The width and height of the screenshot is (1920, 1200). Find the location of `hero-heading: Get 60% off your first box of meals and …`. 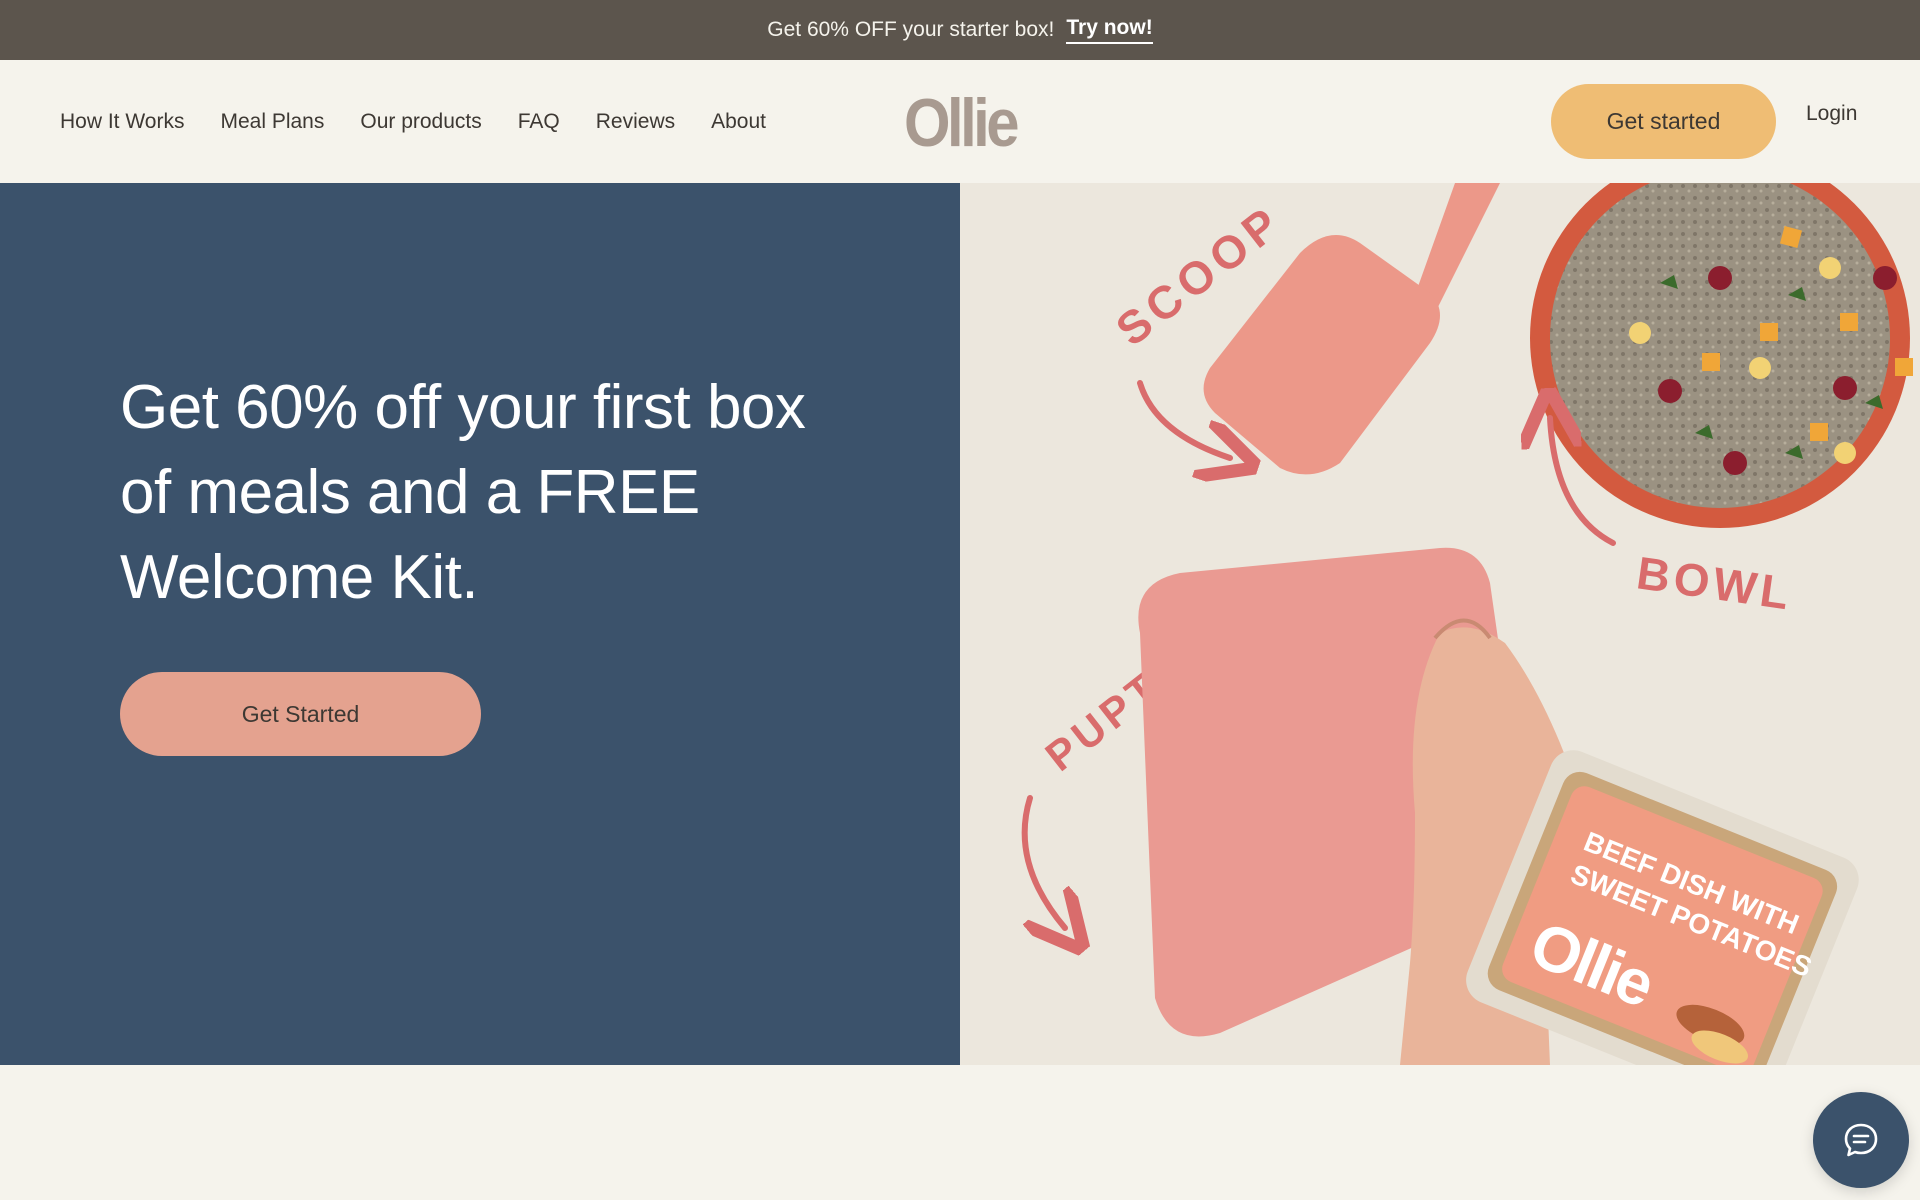

hero-heading: Get 60% off your first box of meals and … is located at coordinates (463, 492).